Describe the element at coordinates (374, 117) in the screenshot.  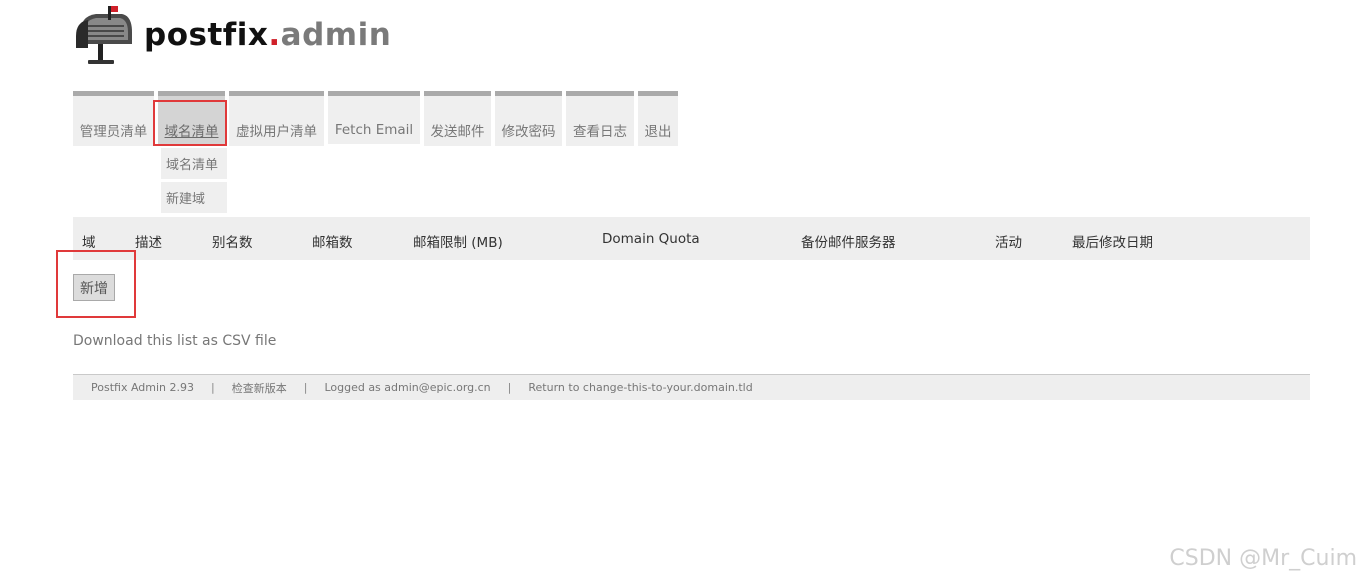
I see `menu-item-fetch-email: Fetch Email` at that location.